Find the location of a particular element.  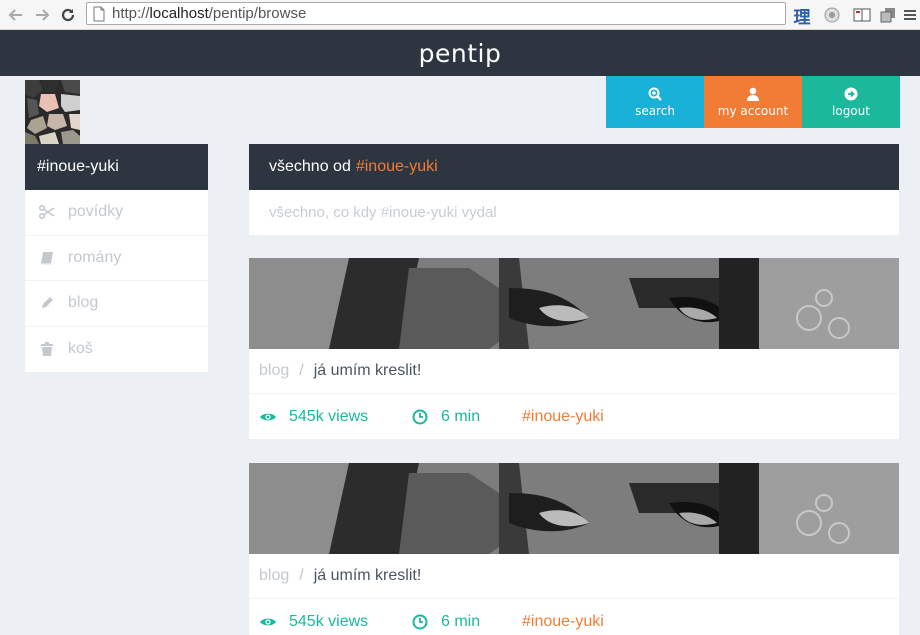

back-button is located at coordinates (16, 15).